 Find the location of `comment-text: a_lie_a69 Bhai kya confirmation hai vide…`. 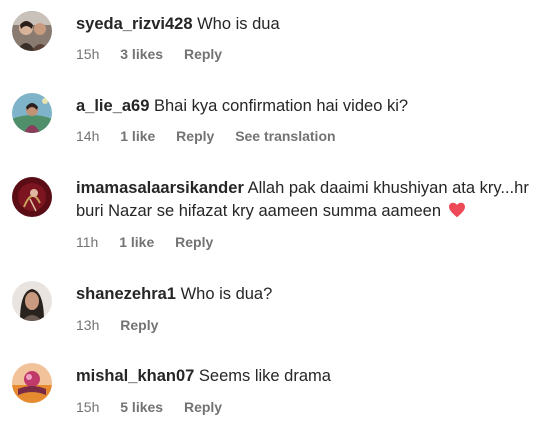

comment-text: a_lie_a69 Bhai kya confirmation hai vide… is located at coordinates (307, 106).